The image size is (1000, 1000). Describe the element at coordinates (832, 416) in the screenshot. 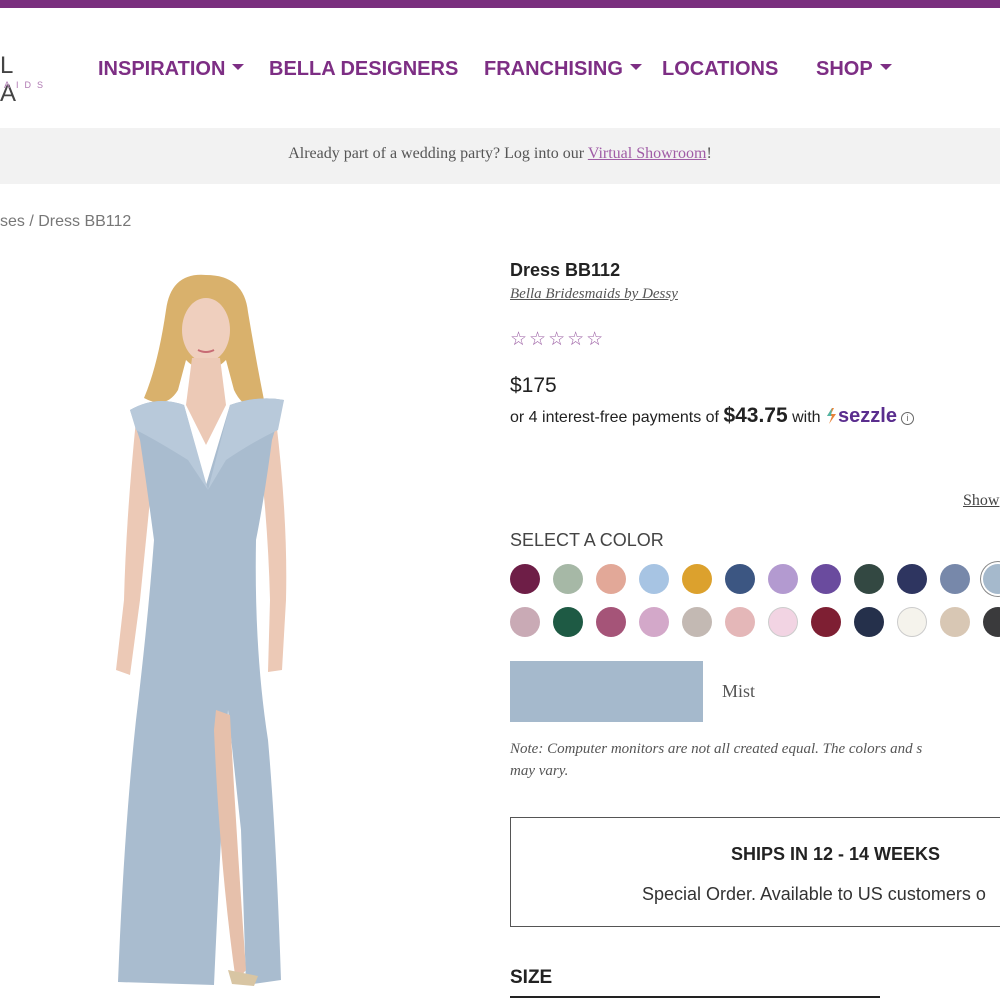

I see `sezzle-icon` at that location.